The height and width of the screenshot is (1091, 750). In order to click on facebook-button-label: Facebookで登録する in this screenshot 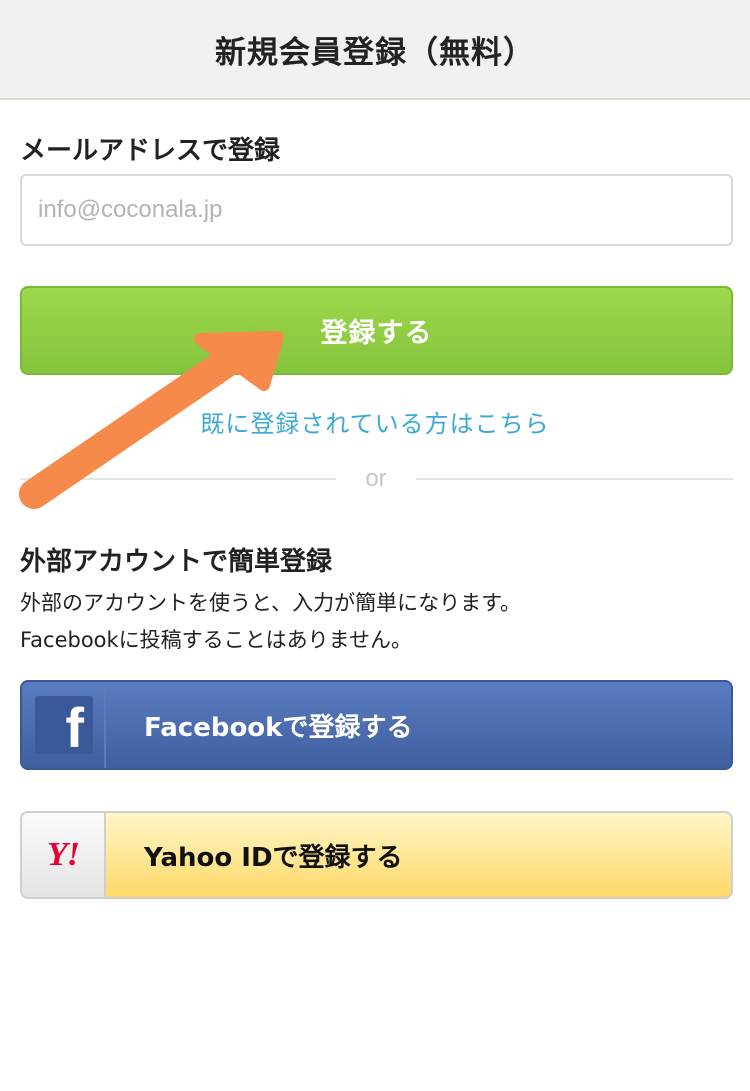, I will do `click(278, 727)`.